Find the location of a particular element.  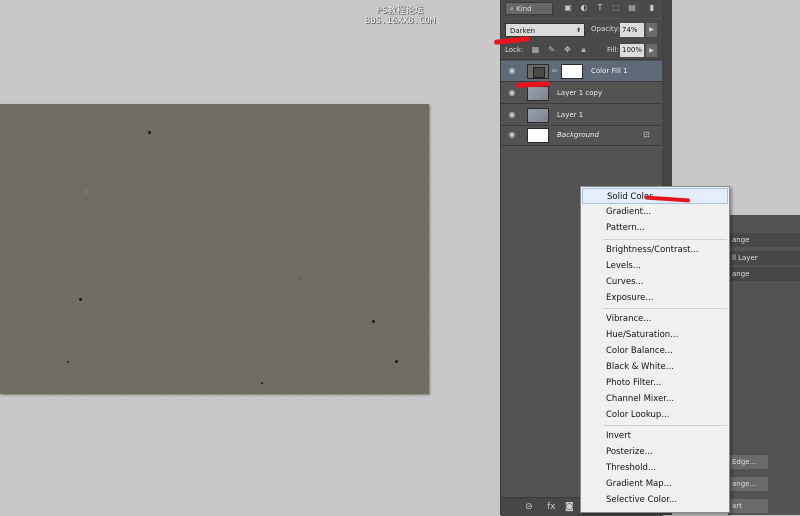

chevron-updown-icon: ⬍ is located at coordinates (578, 30).